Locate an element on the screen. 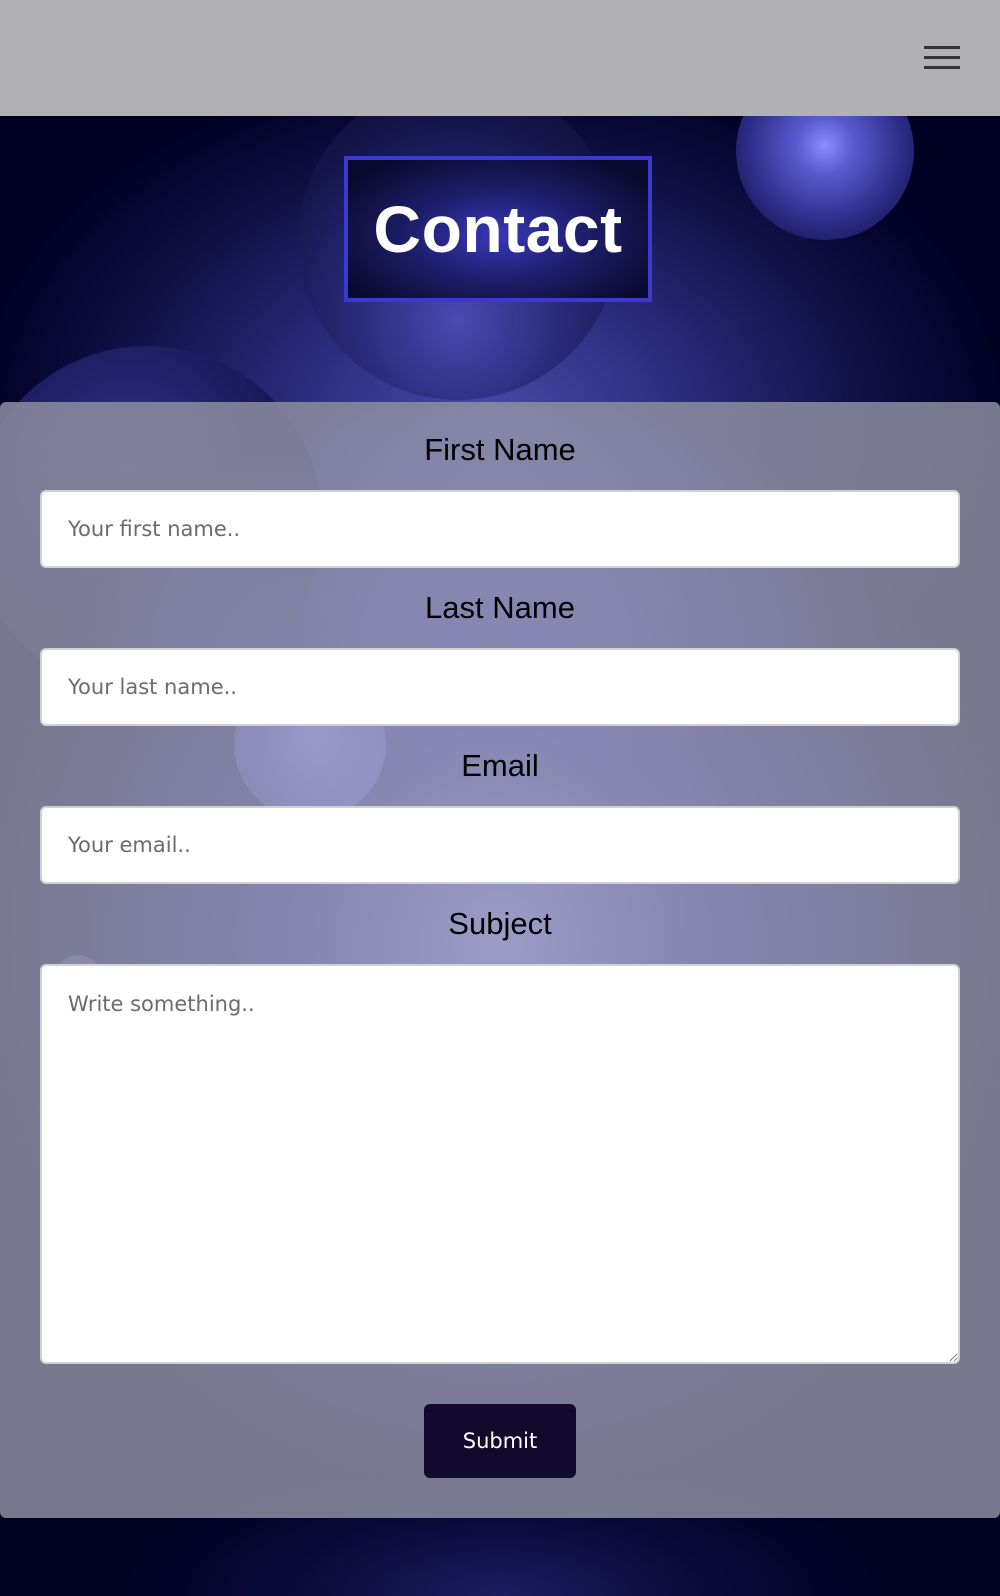 This screenshot has height=1596, width=1000. subject-label: Subject is located at coordinates (500, 923).